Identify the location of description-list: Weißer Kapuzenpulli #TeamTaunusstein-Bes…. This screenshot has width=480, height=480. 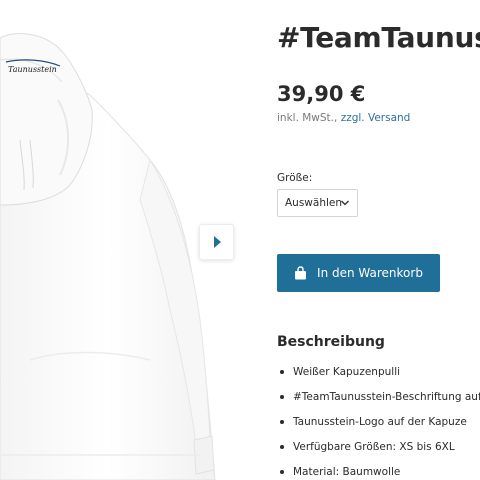
(378, 419).